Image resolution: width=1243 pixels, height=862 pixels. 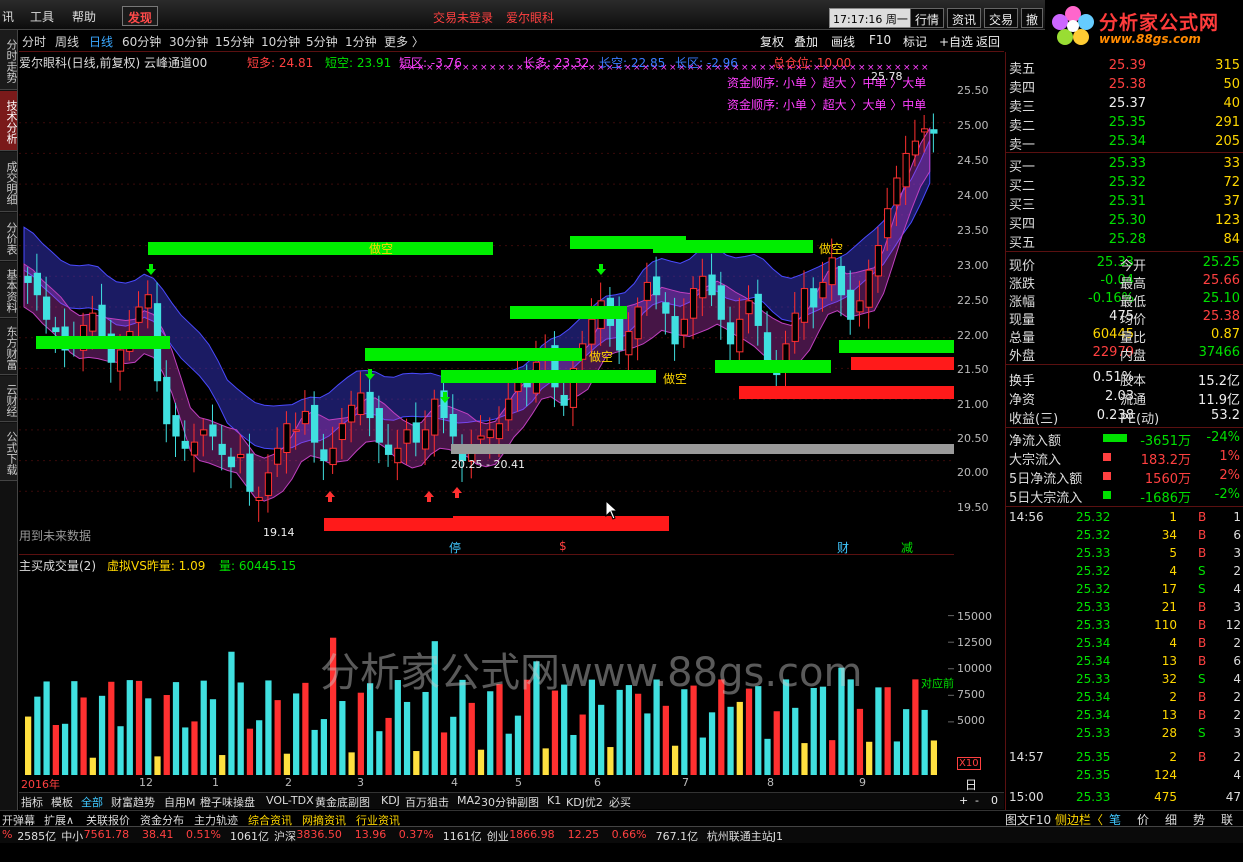 What do you see at coordinates (973, 300) in the screenshot?
I see `y-tick: 22.50` at bounding box center [973, 300].